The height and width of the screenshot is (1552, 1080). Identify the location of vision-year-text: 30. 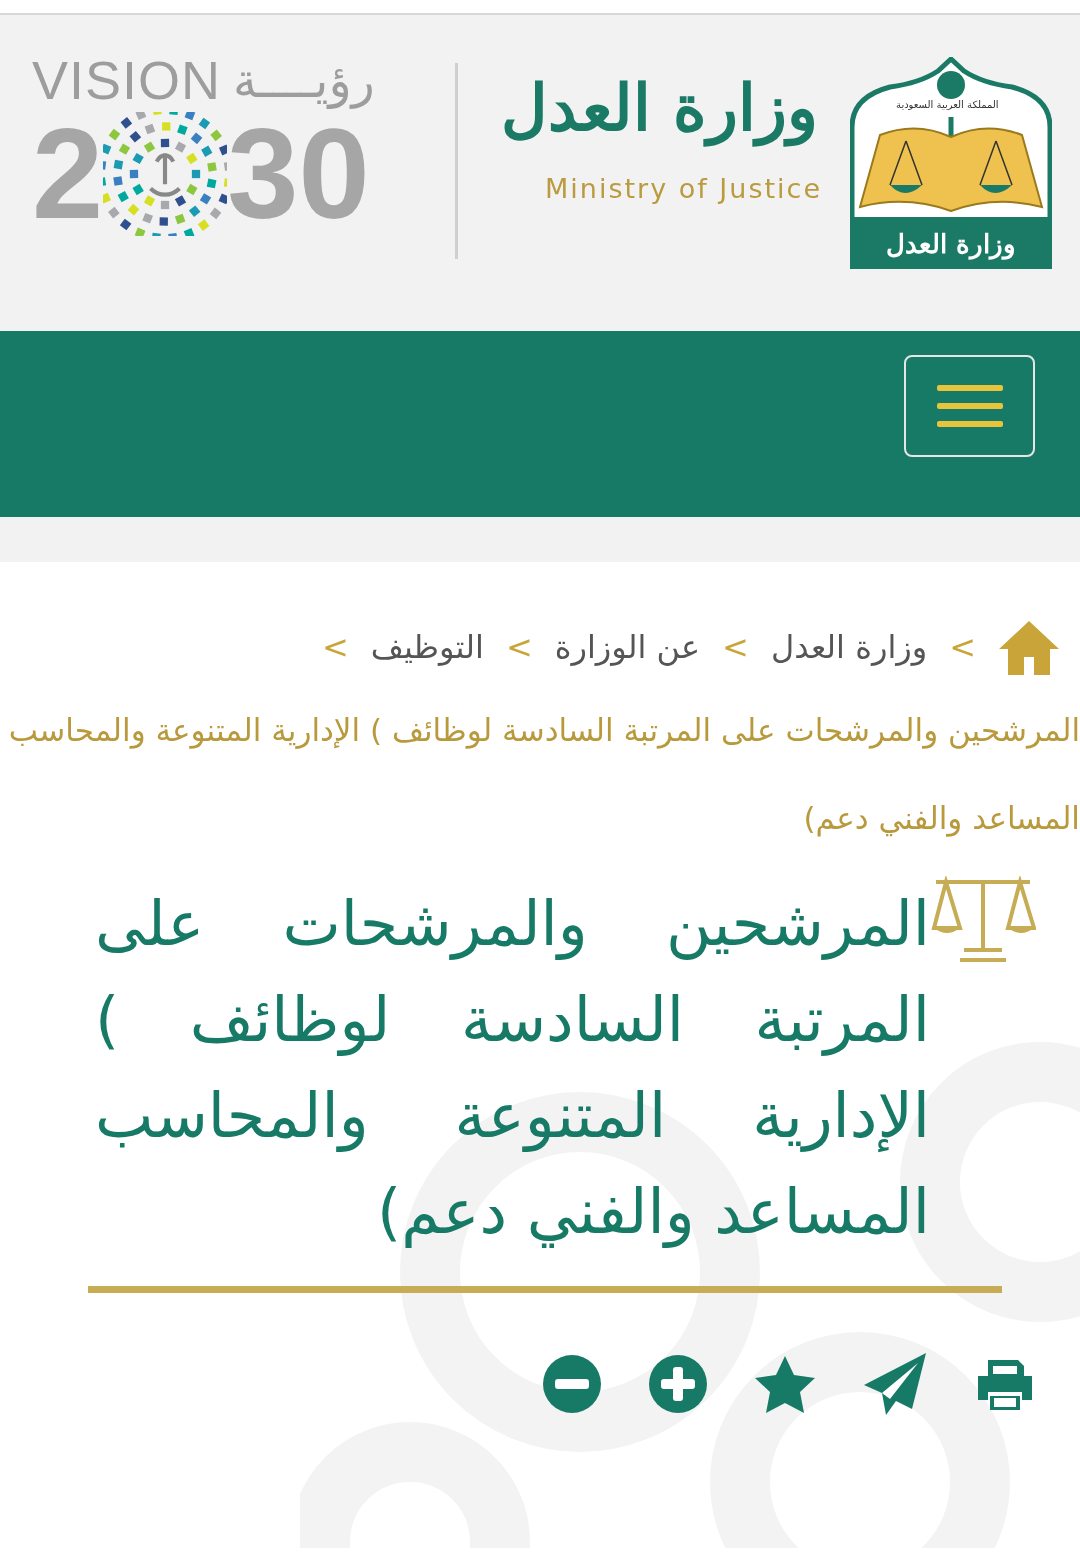
(298, 174).